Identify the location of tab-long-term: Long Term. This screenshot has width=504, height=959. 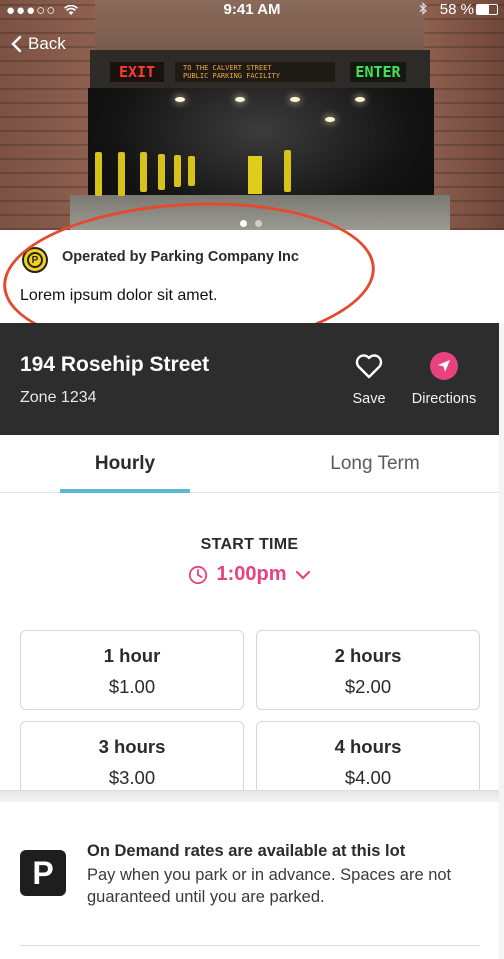
(375, 464).